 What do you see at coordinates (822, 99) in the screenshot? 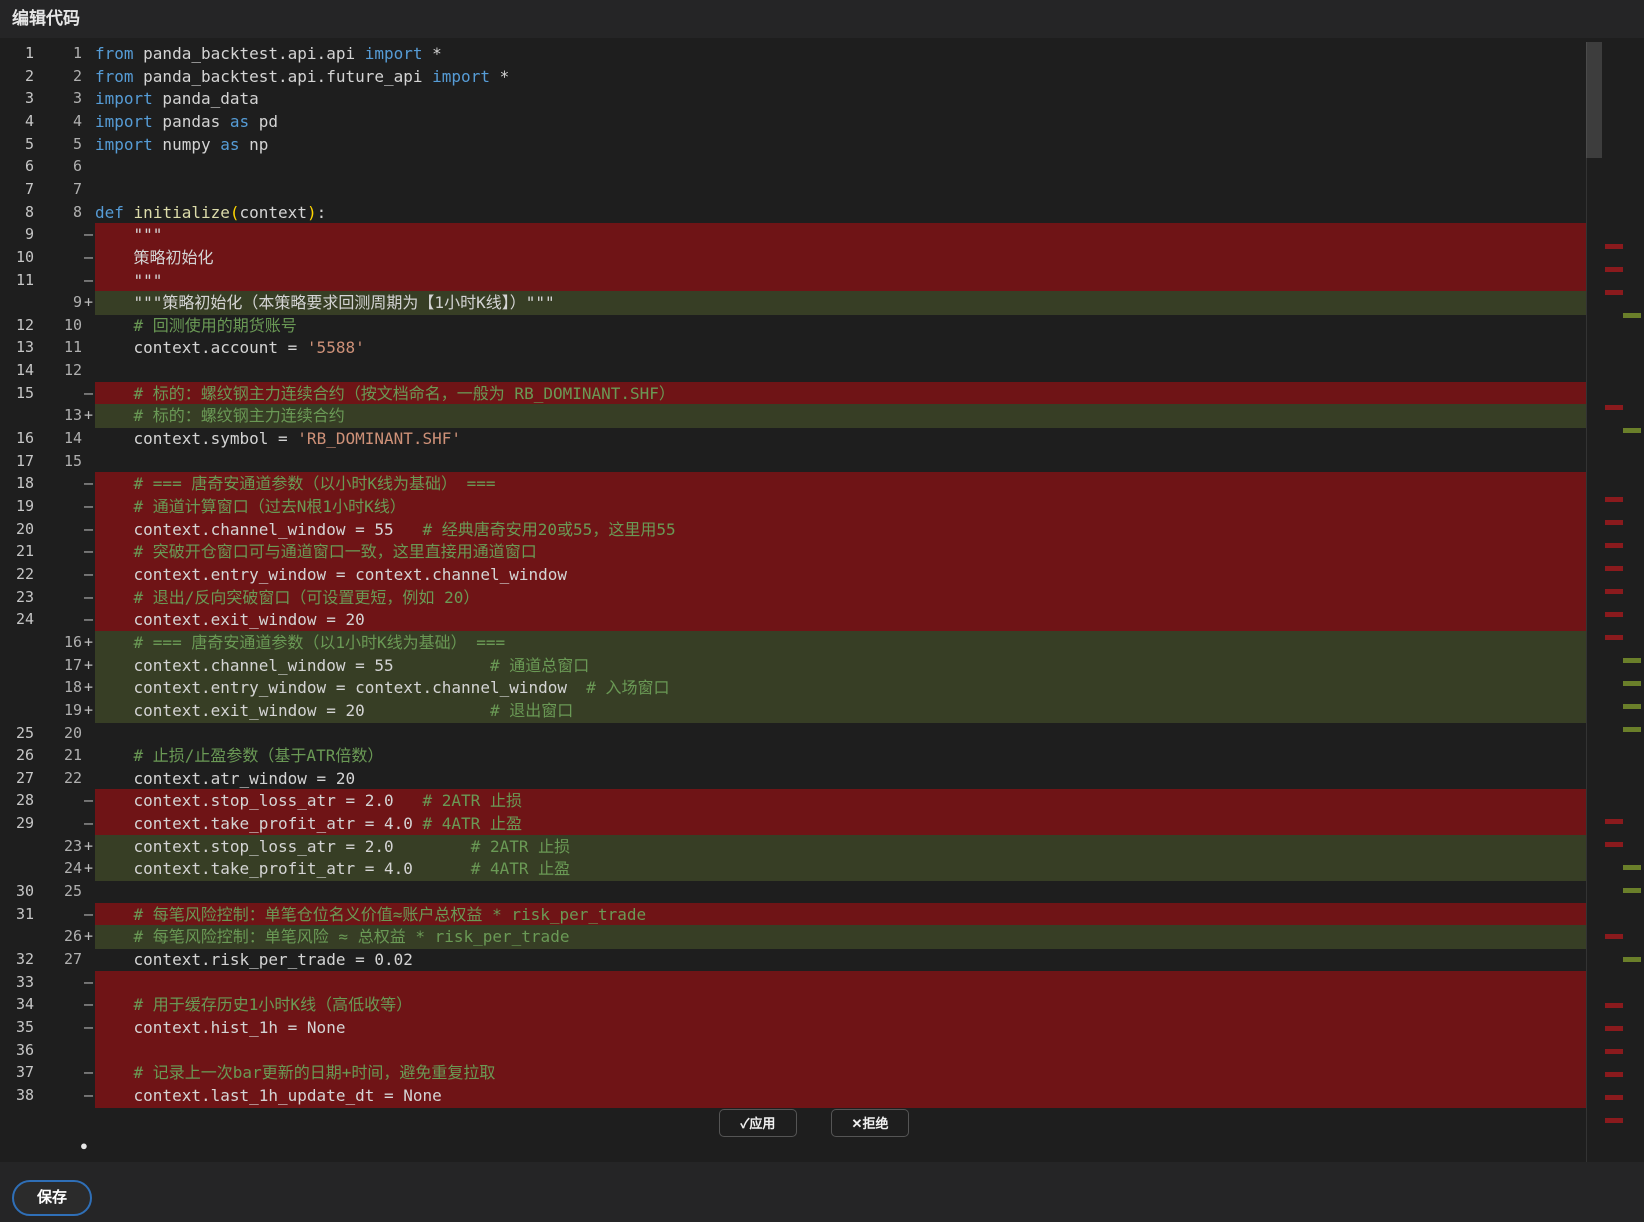
I see `code-line: 3 3 import panda_data` at bounding box center [822, 99].